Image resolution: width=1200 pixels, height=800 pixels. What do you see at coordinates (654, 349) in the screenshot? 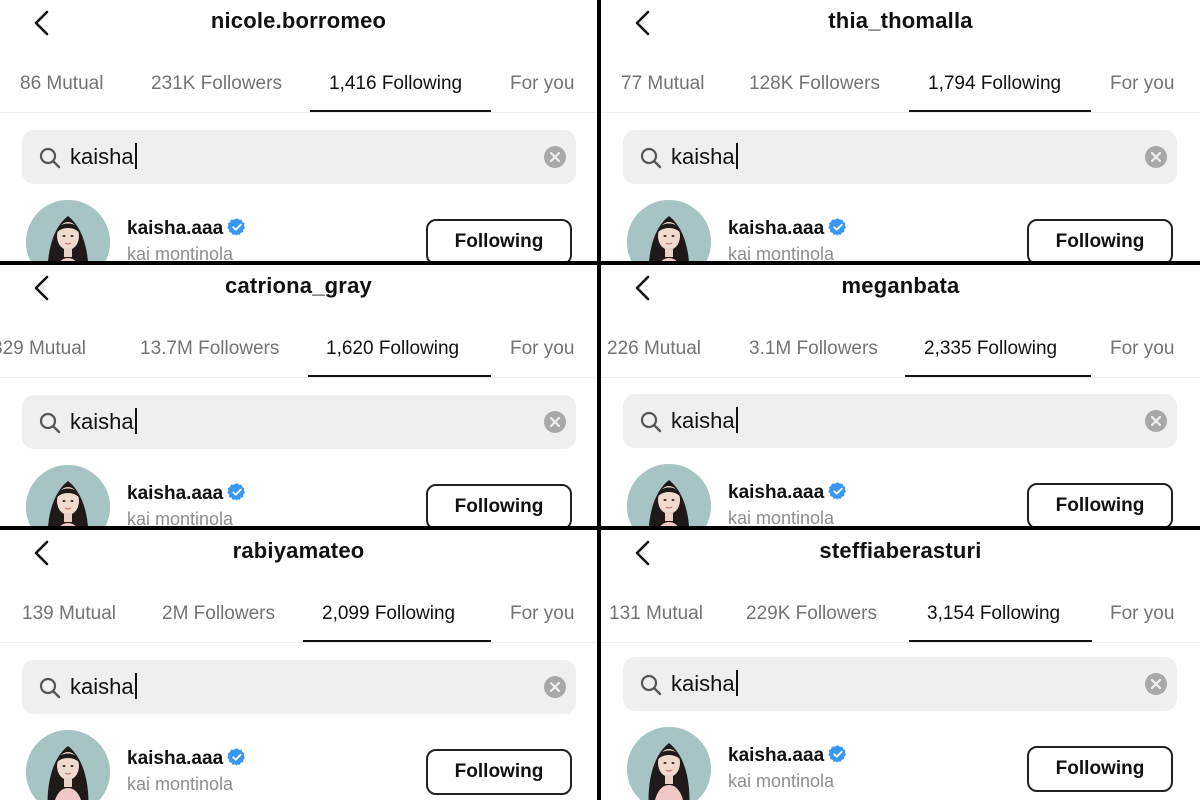
I see `tab-mutual: 226 Mutual` at bounding box center [654, 349].